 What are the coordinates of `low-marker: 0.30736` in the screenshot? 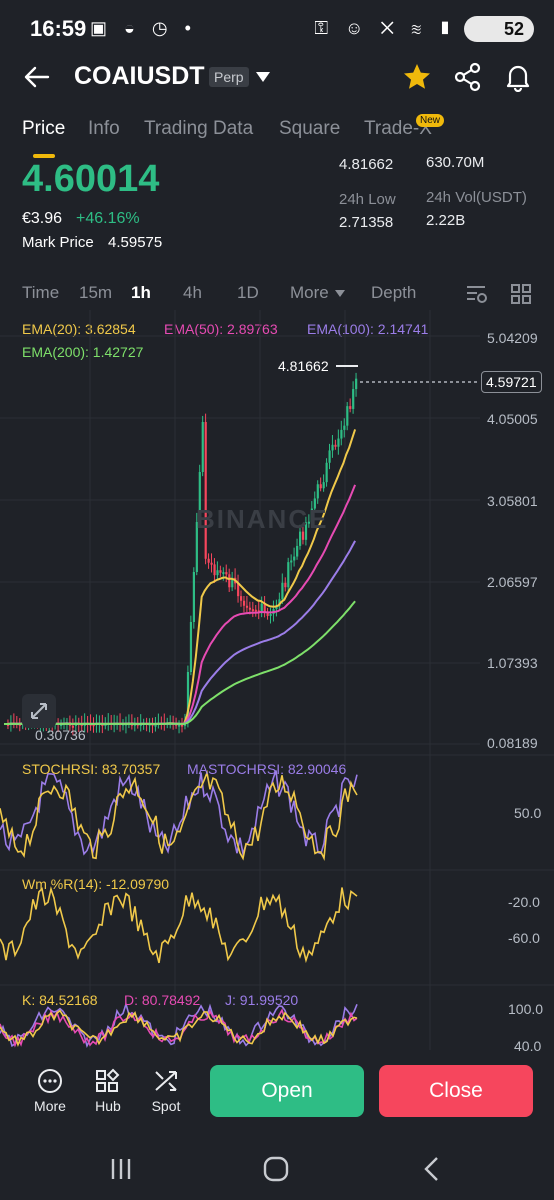 It's located at (60, 735).